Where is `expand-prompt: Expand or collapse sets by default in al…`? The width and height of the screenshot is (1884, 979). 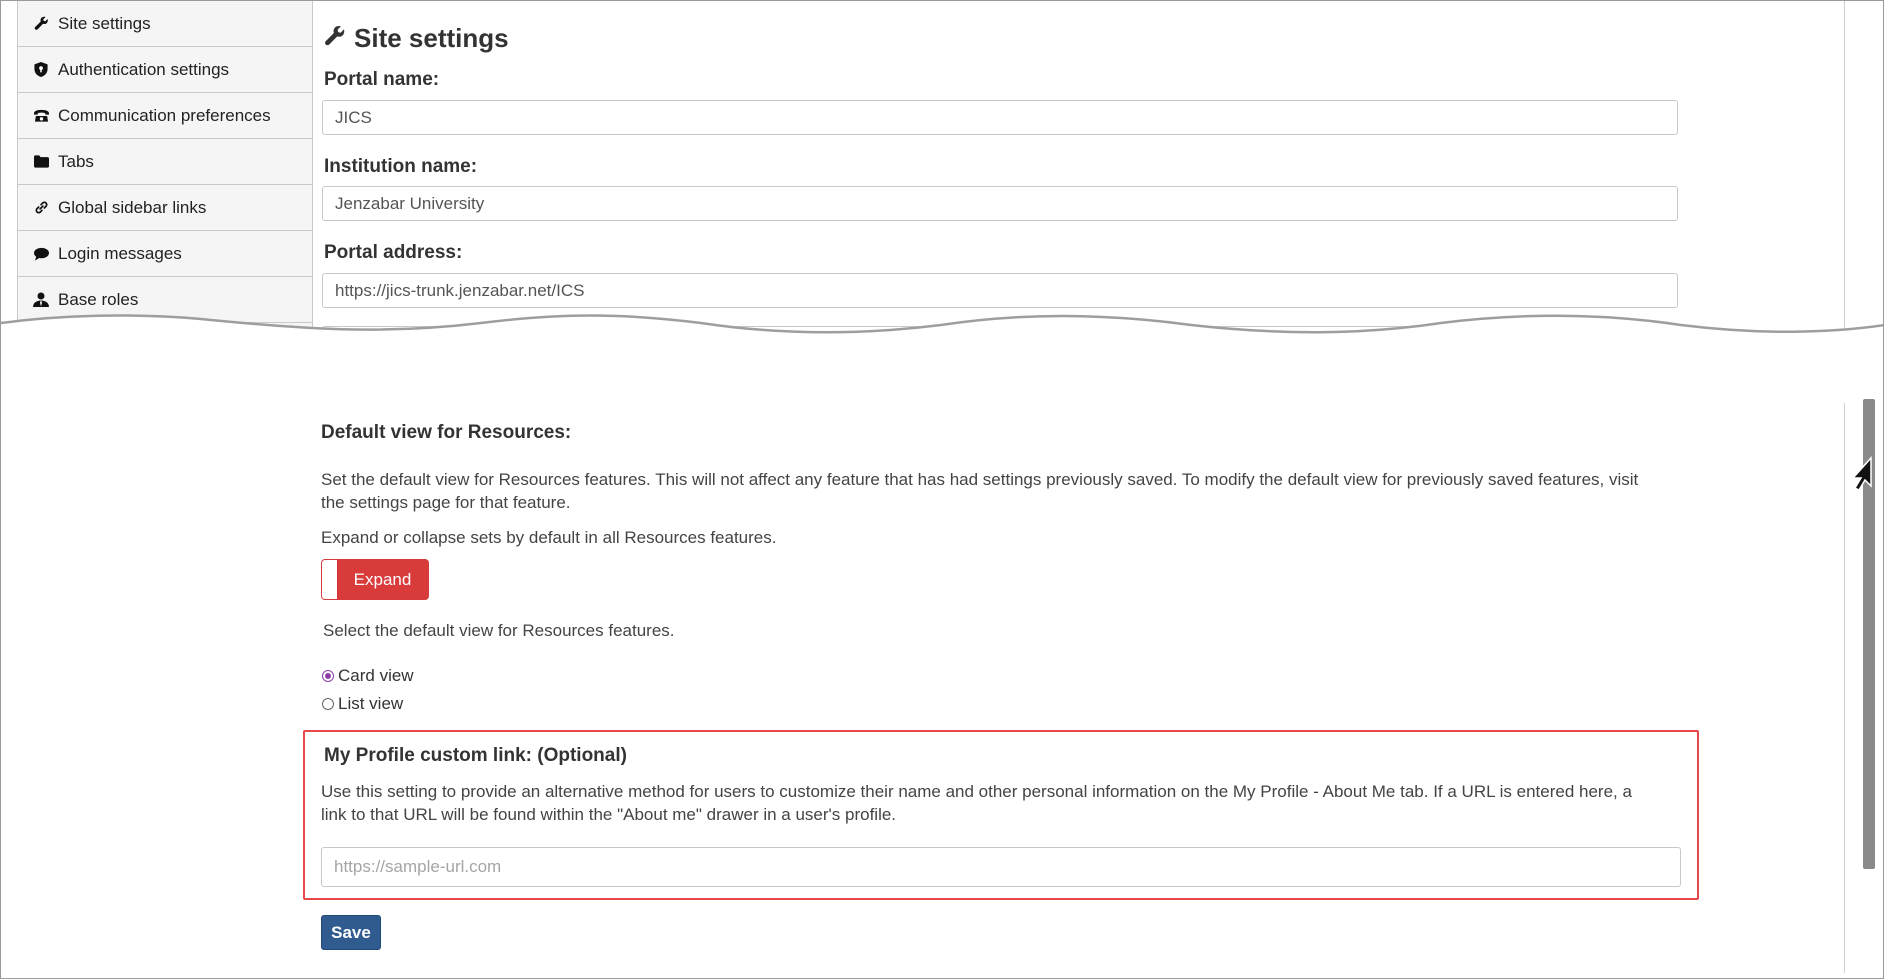
expand-prompt: Expand or collapse sets by default in al… is located at coordinates (549, 537).